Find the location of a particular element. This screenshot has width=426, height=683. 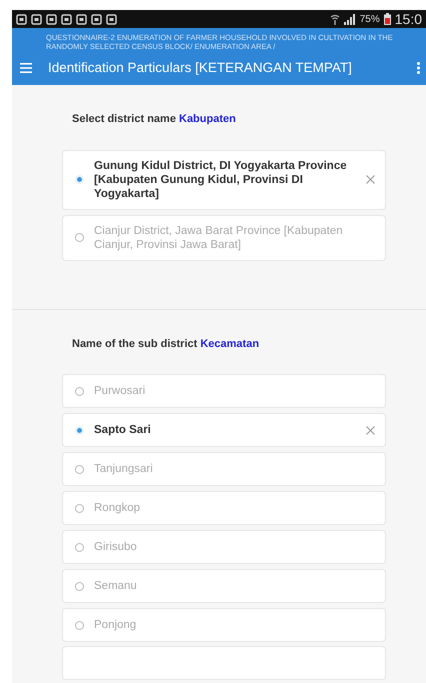

list-option is located at coordinates (224, 663).